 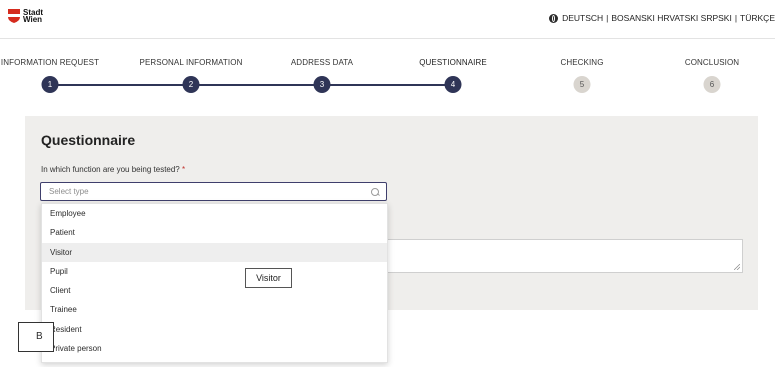 What do you see at coordinates (554, 18) in the screenshot?
I see `globe-icon` at bounding box center [554, 18].